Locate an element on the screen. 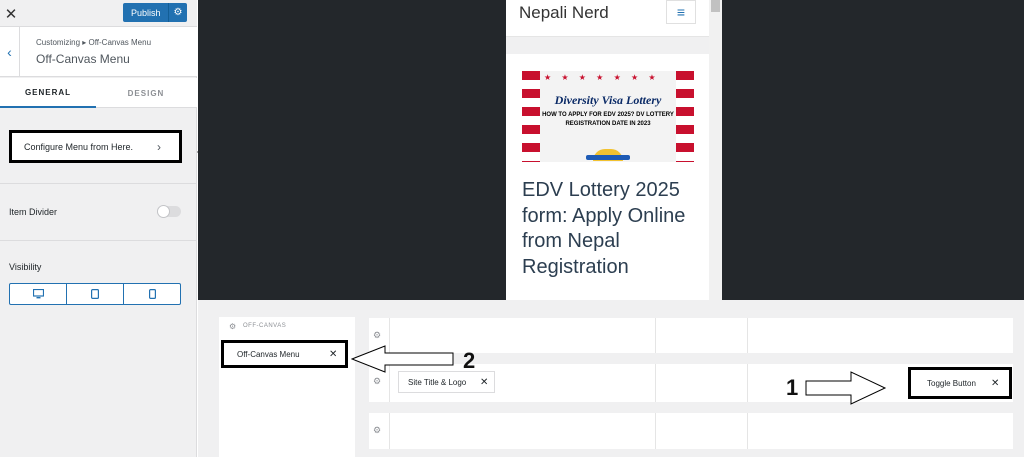 The image size is (1024, 457). item-divider-label: Item Divider is located at coordinates (33, 212).